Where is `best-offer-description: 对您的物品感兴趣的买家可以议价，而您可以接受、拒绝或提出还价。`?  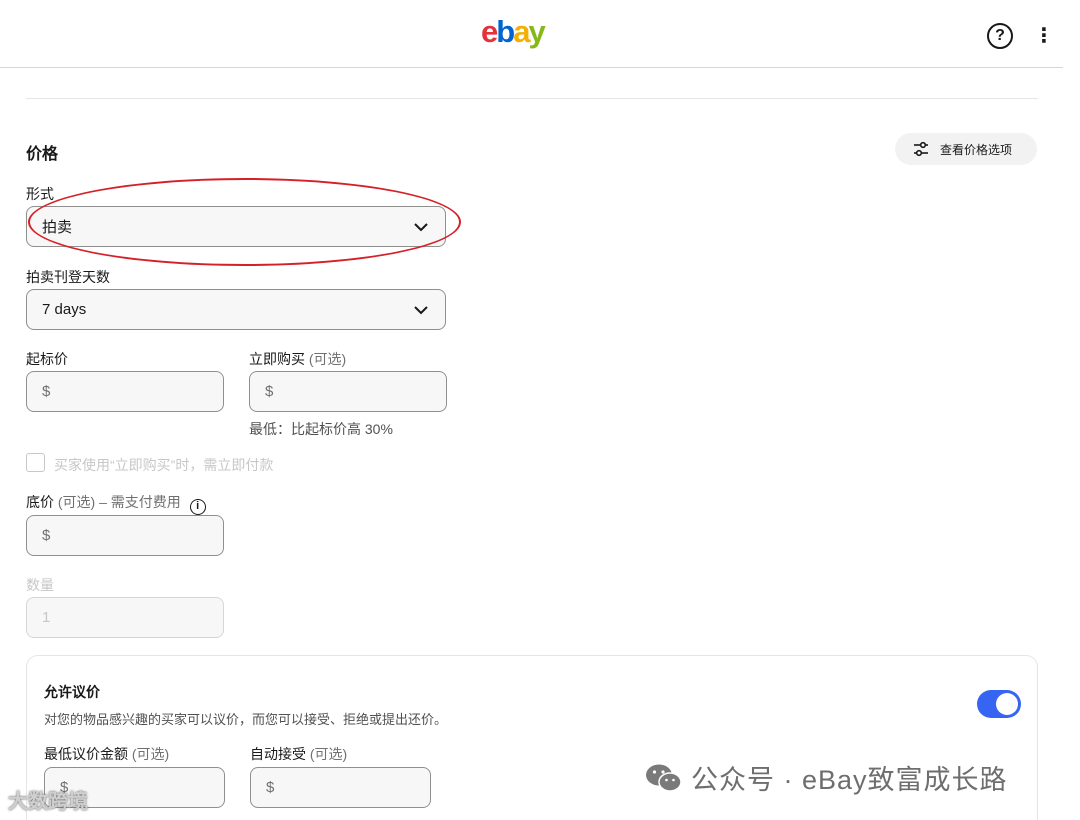 best-offer-description: 对您的物品感兴趣的买家可以议价，而您可以接受、拒绝或提出还价。 is located at coordinates (246, 719).